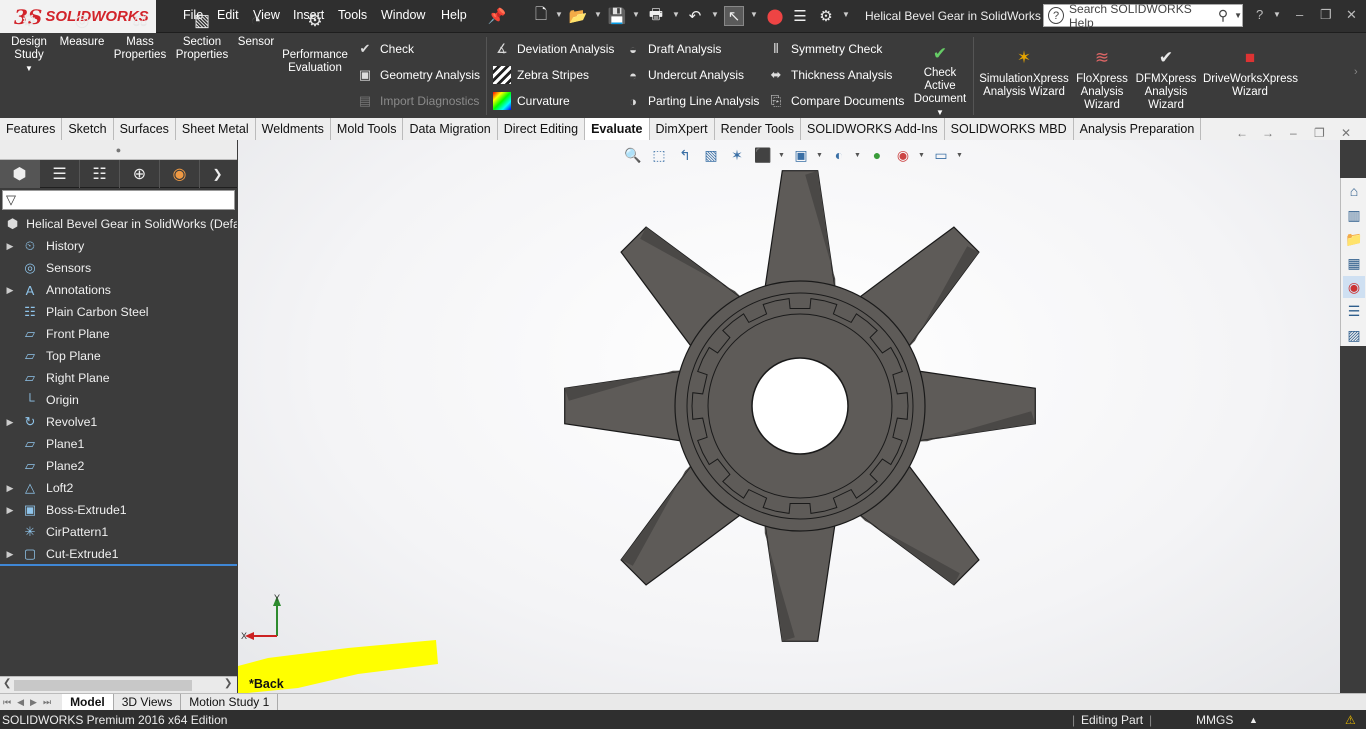 The image size is (1366, 729). What do you see at coordinates (1250, 73) in the screenshot?
I see `driveworksxpress-button: ■ DriveWorksXpress Wizard` at bounding box center [1250, 73].